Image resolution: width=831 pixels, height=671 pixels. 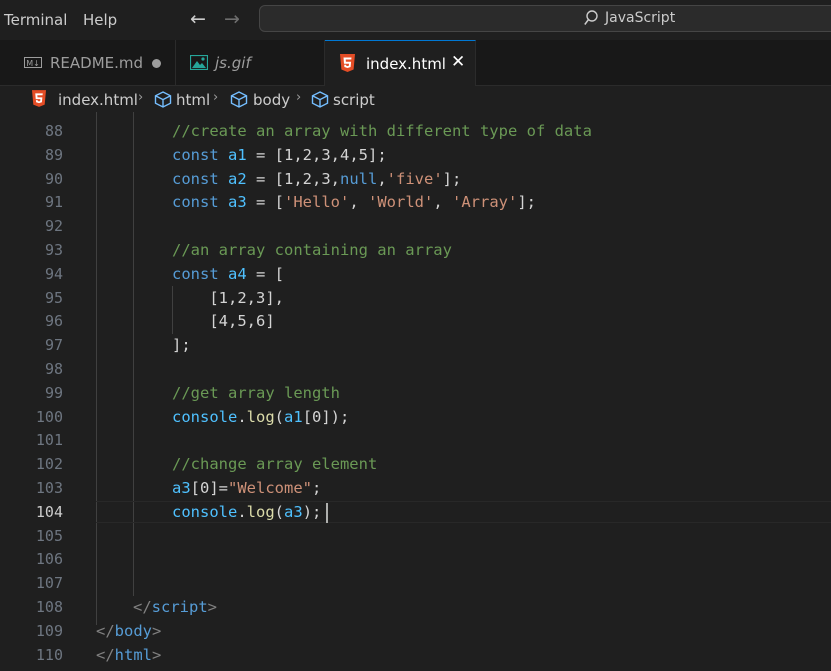 What do you see at coordinates (53, 131) in the screenshot?
I see `line-number: 88` at bounding box center [53, 131].